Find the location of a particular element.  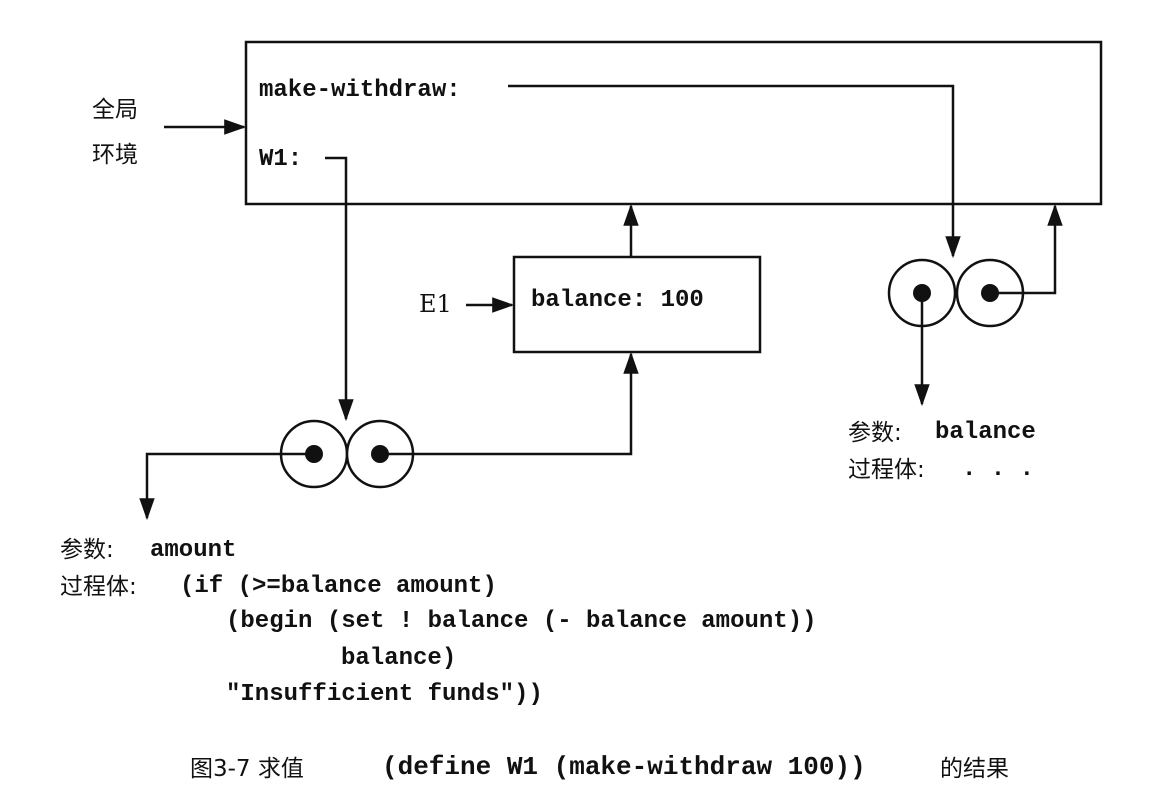

caption-suffix: 的结果 is located at coordinates (974, 769).